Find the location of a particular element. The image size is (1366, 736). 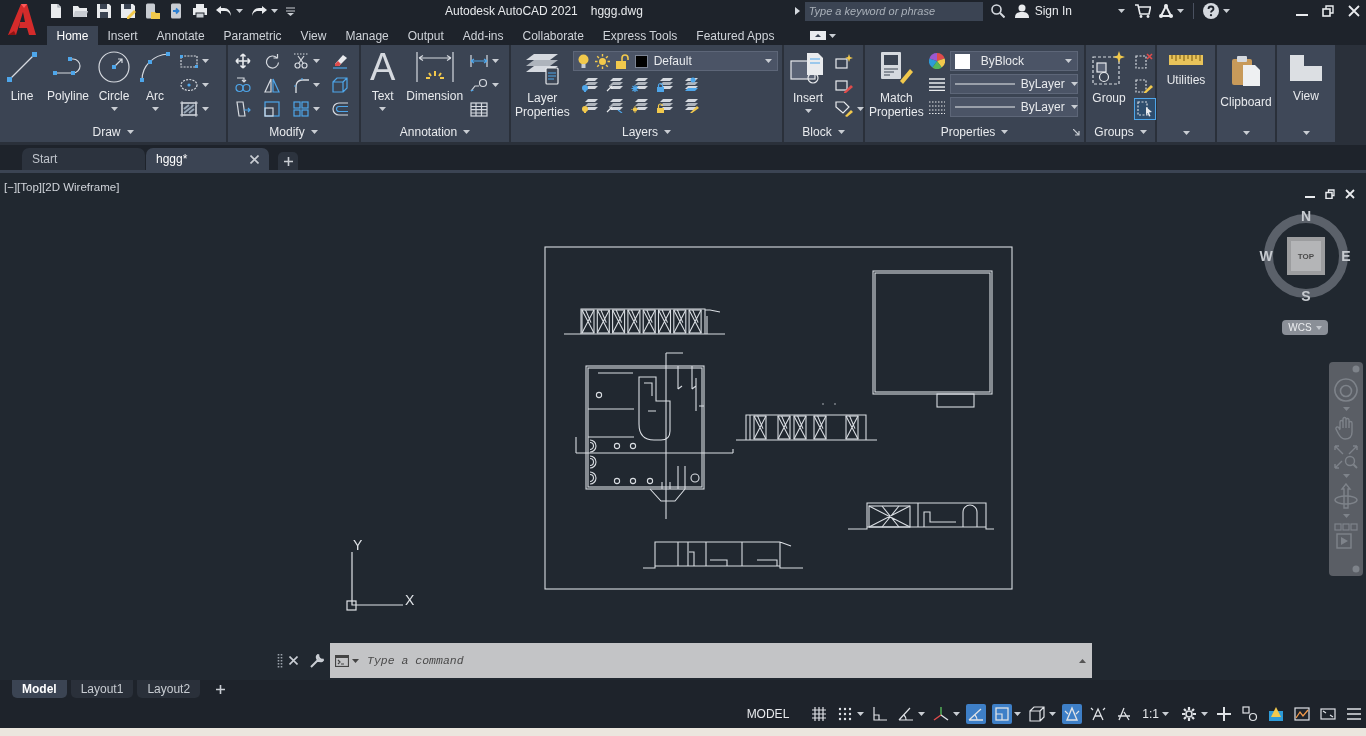

move-icon is located at coordinates (243, 61).